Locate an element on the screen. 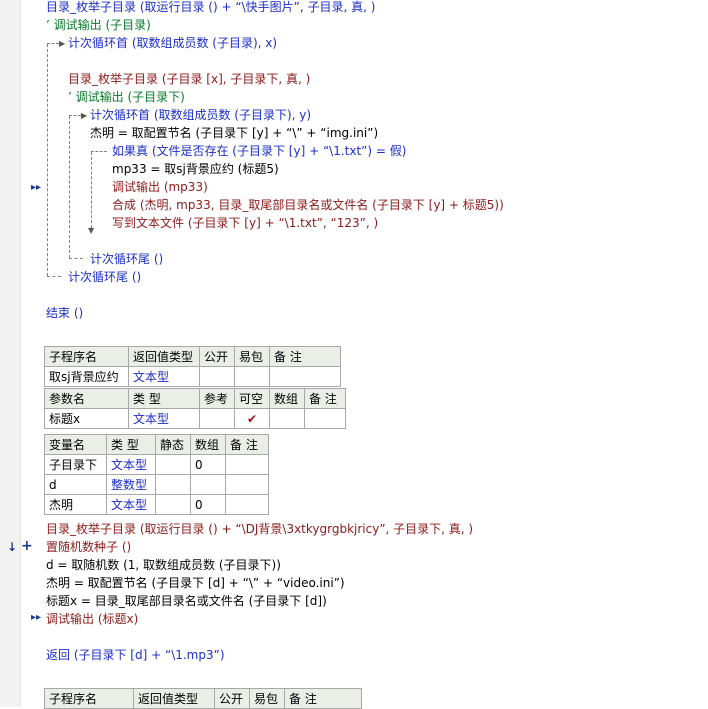 Image resolution: width=708 pixels, height=709 pixels. code-line-2: ’ 调试输出 (子目录) is located at coordinates (98, 25).